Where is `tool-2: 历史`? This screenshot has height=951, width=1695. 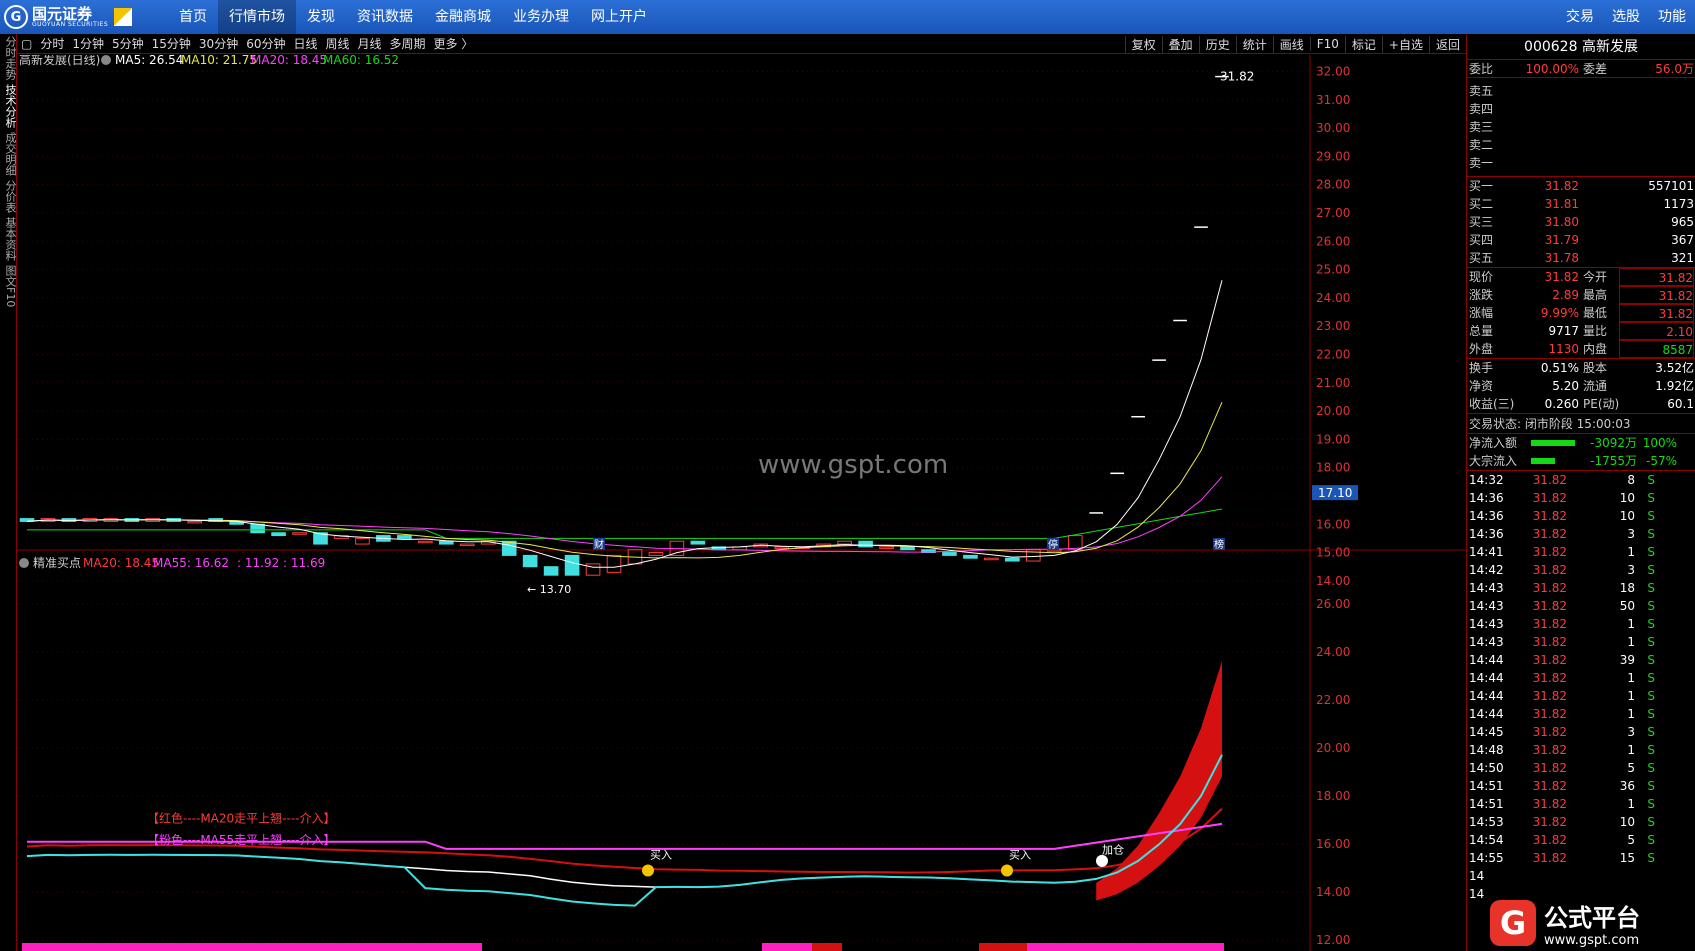 tool-2: 历史 is located at coordinates (1217, 44).